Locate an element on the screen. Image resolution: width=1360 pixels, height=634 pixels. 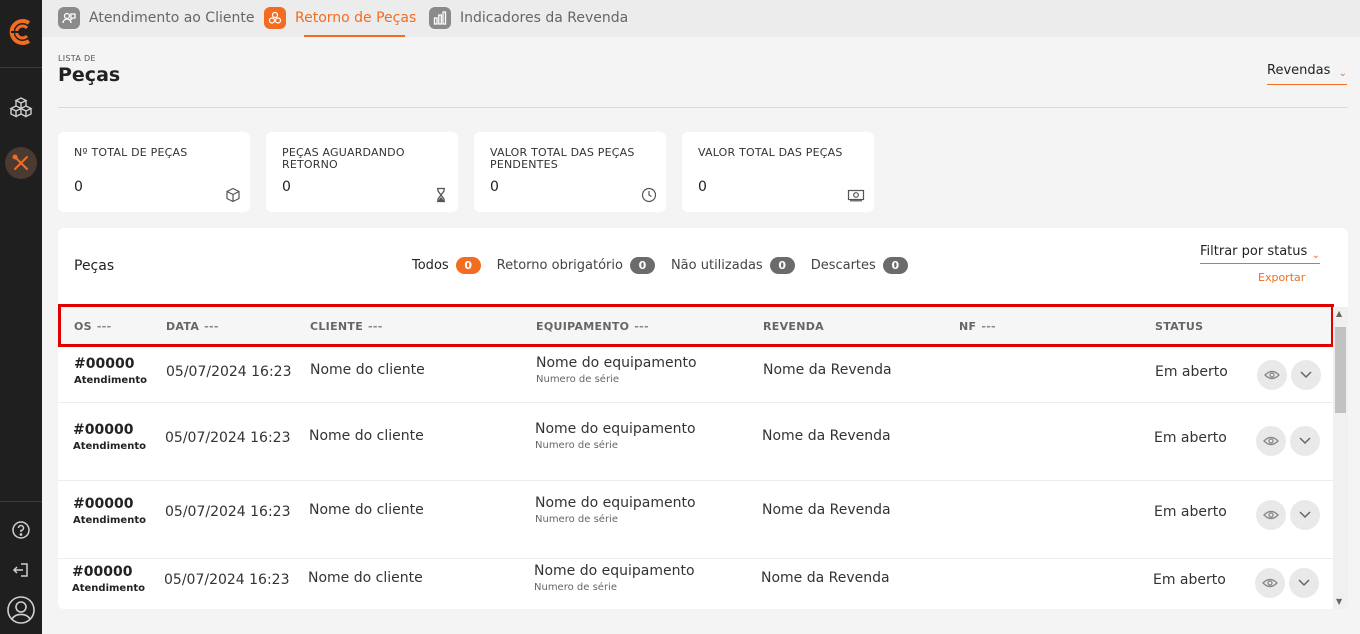
money-icon is located at coordinates (856, 195).